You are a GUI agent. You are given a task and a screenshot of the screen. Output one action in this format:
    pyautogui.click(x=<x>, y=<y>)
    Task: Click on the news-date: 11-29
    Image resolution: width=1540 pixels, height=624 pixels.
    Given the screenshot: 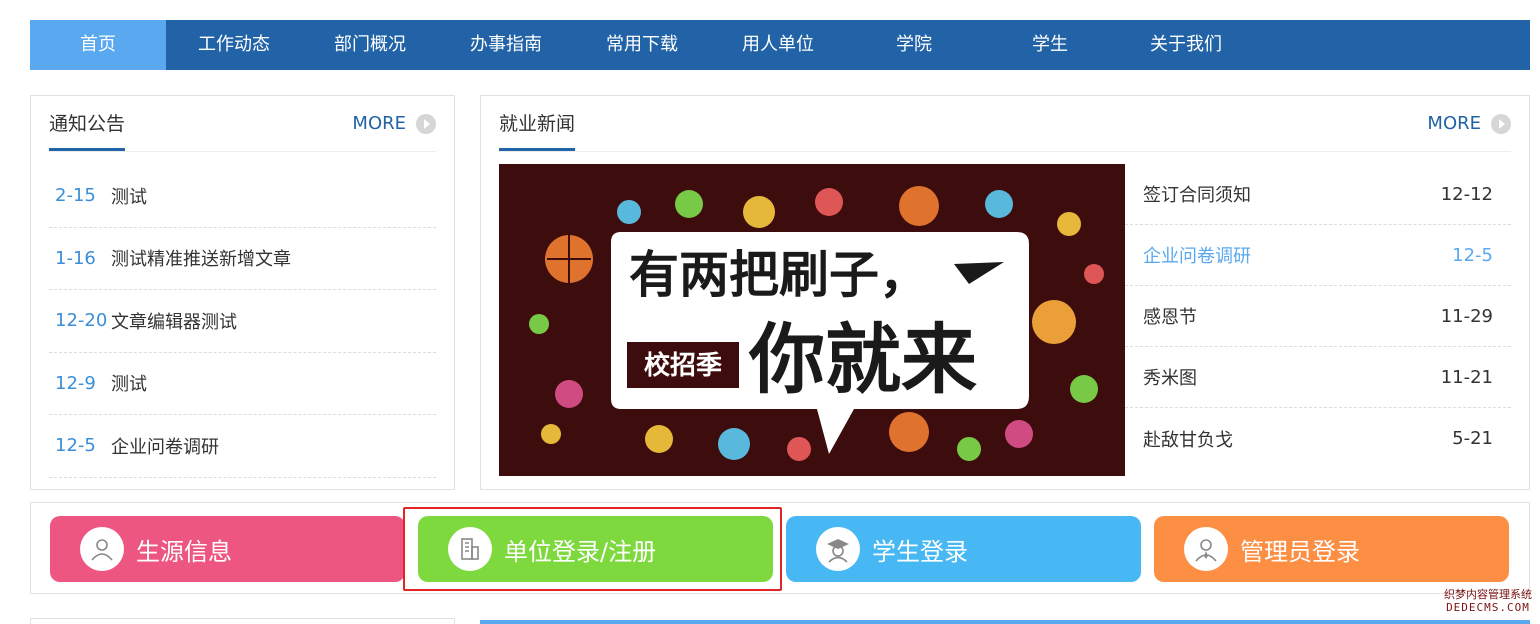 What is the action you would take?
    pyautogui.click(x=1466, y=316)
    